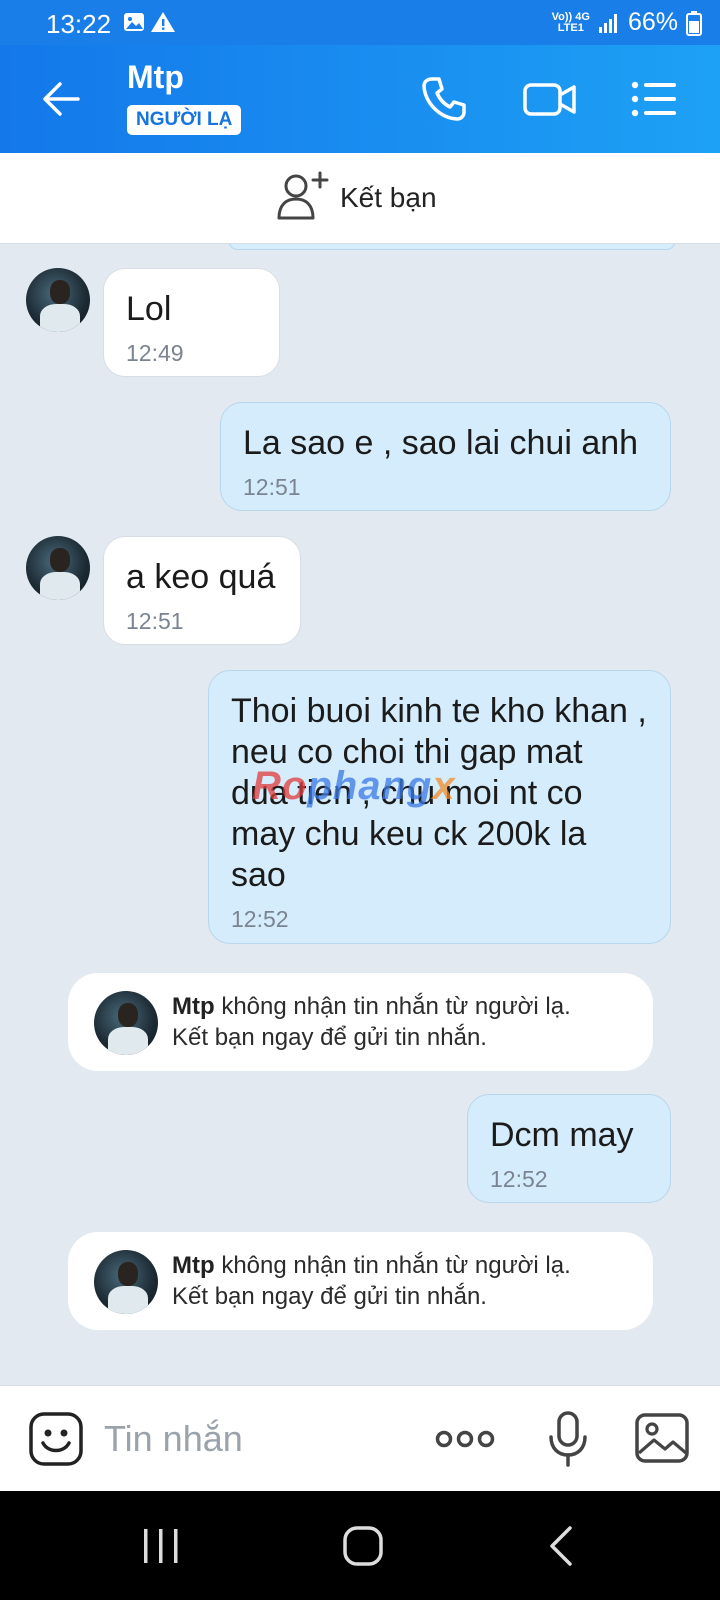 The image size is (720, 1600). What do you see at coordinates (563, 1546) in the screenshot?
I see `back-icon` at bounding box center [563, 1546].